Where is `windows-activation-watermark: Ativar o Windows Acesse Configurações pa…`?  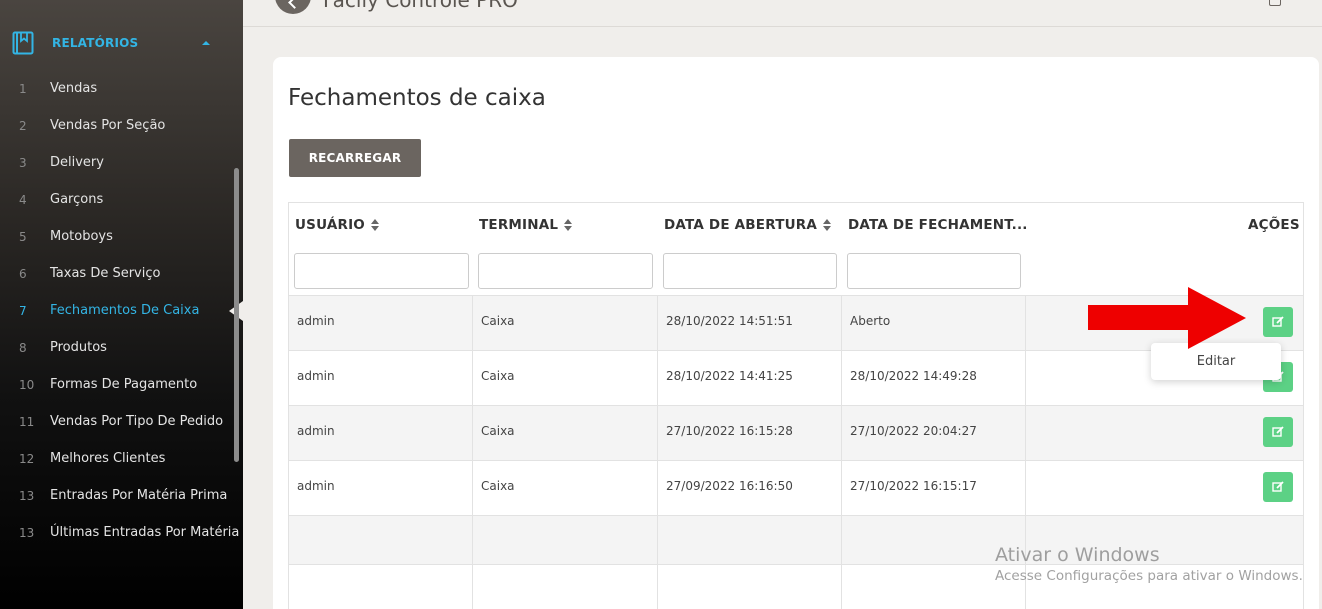
windows-activation-watermark: Ativar o Windows Acesse Configurações pa… is located at coordinates (1149, 564).